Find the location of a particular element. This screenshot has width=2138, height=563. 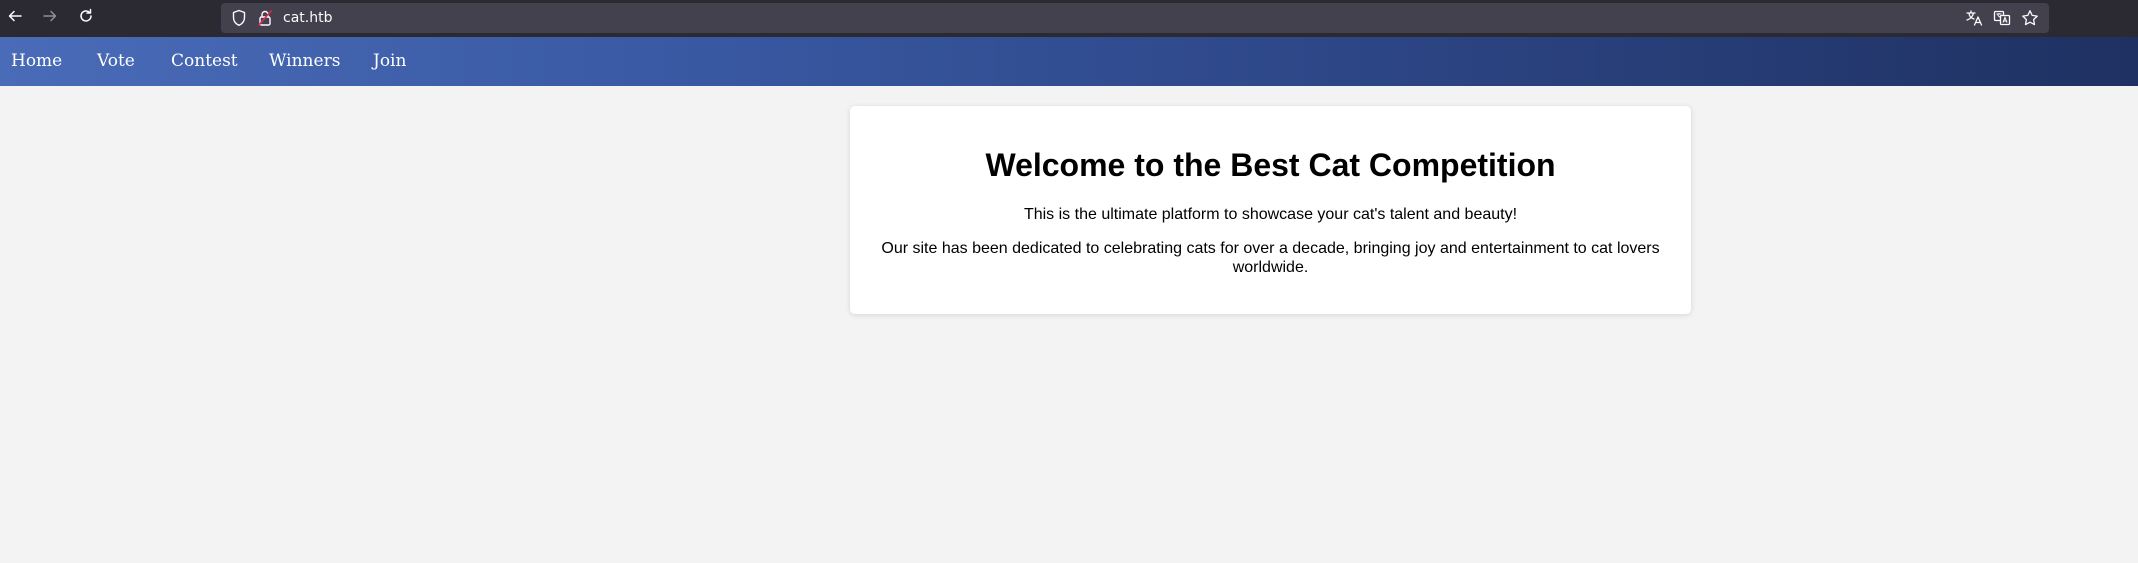

translate-icon is located at coordinates (1974, 18).